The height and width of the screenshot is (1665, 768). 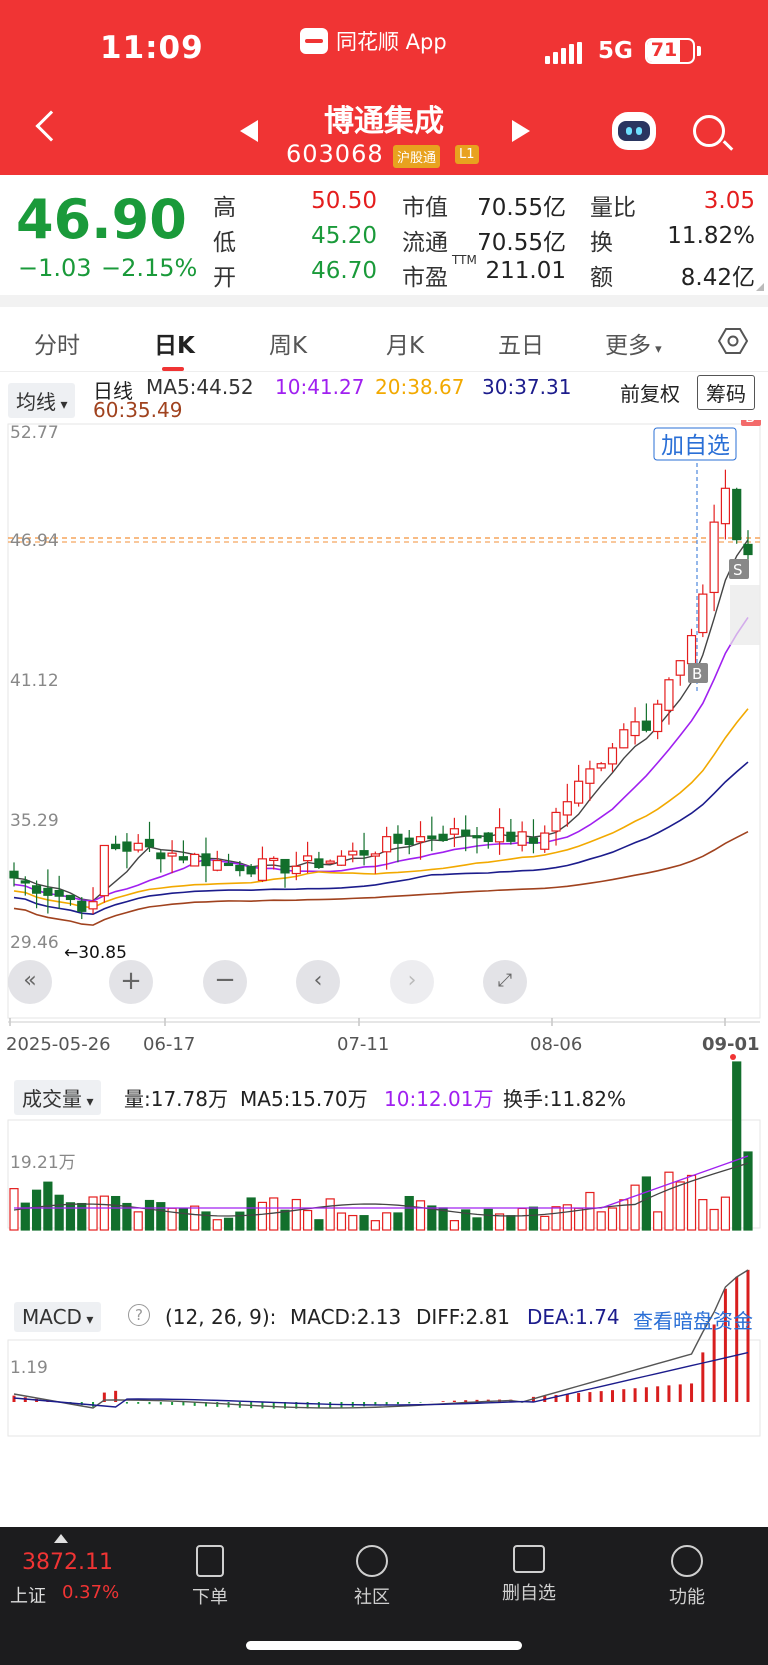 What do you see at coordinates (521, 343) in the screenshot?
I see `tab-five-day: 五日` at bounding box center [521, 343].